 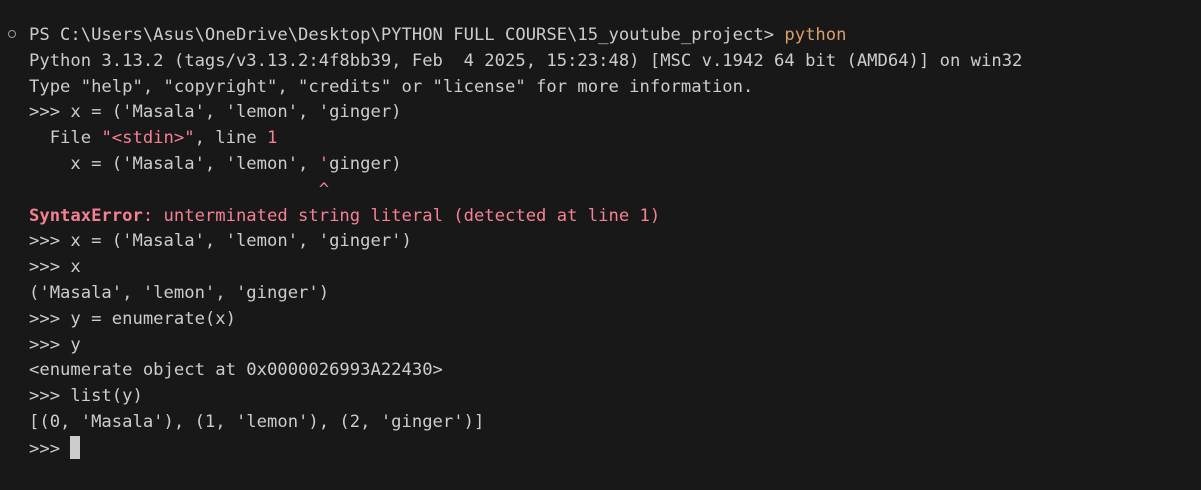 I want to click on shell-command: python, so click(x=815, y=35).